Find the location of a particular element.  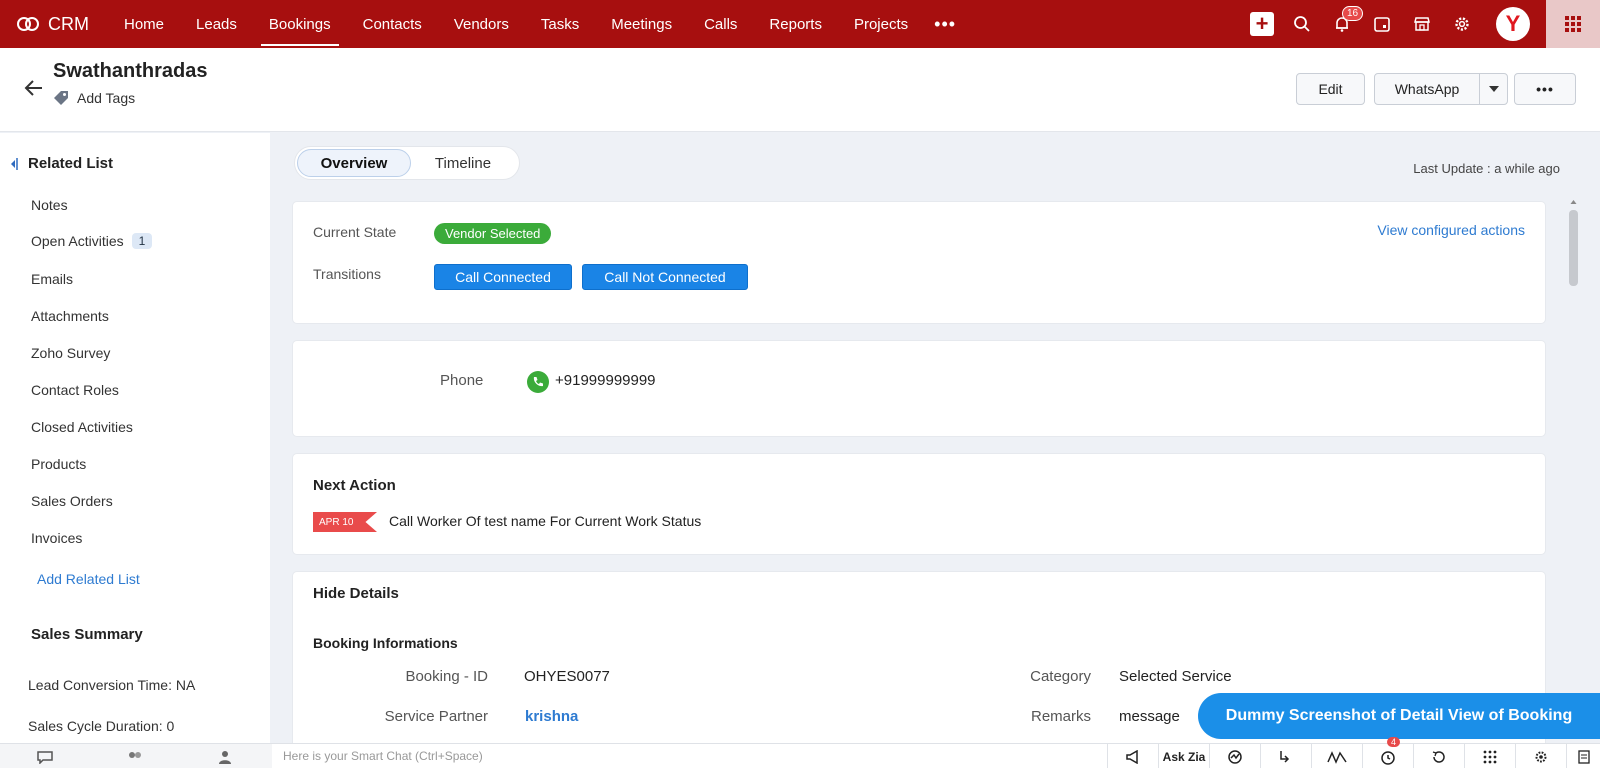

sidebar-item-closed-activities: Closed Activities is located at coordinates (82, 427).